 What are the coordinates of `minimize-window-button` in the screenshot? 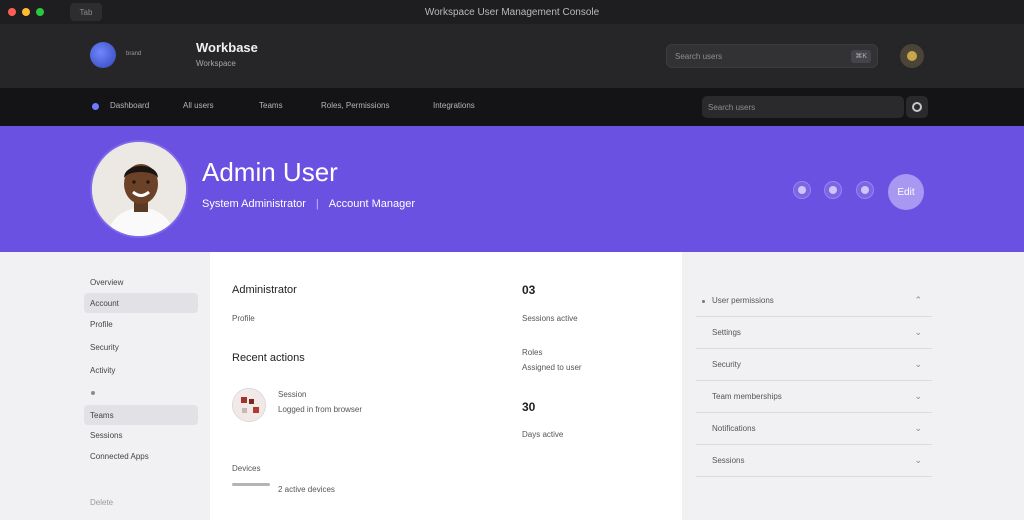 It's located at (26, 12).